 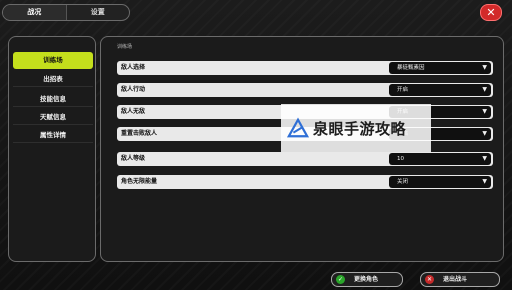 I want to click on dropdown-value: 10, so click(x=400, y=159).